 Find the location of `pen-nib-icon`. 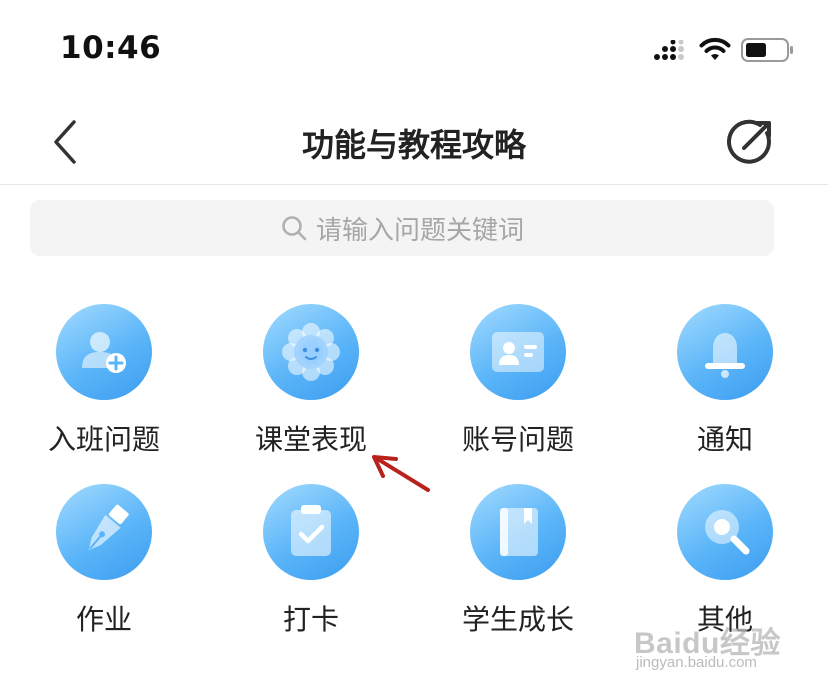

pen-nib-icon is located at coordinates (108, 527).